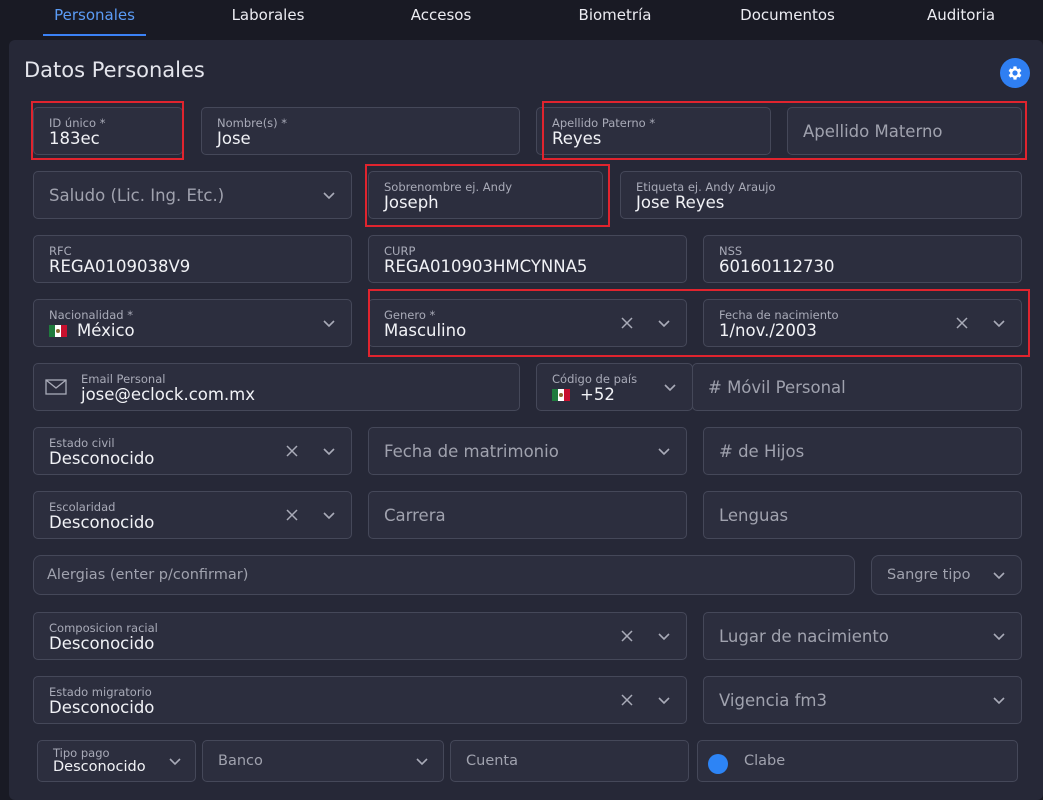 The height and width of the screenshot is (800, 1043). Describe the element at coordinates (604, 123) in the screenshot. I see `field-label: Apellido Paterno *` at that location.